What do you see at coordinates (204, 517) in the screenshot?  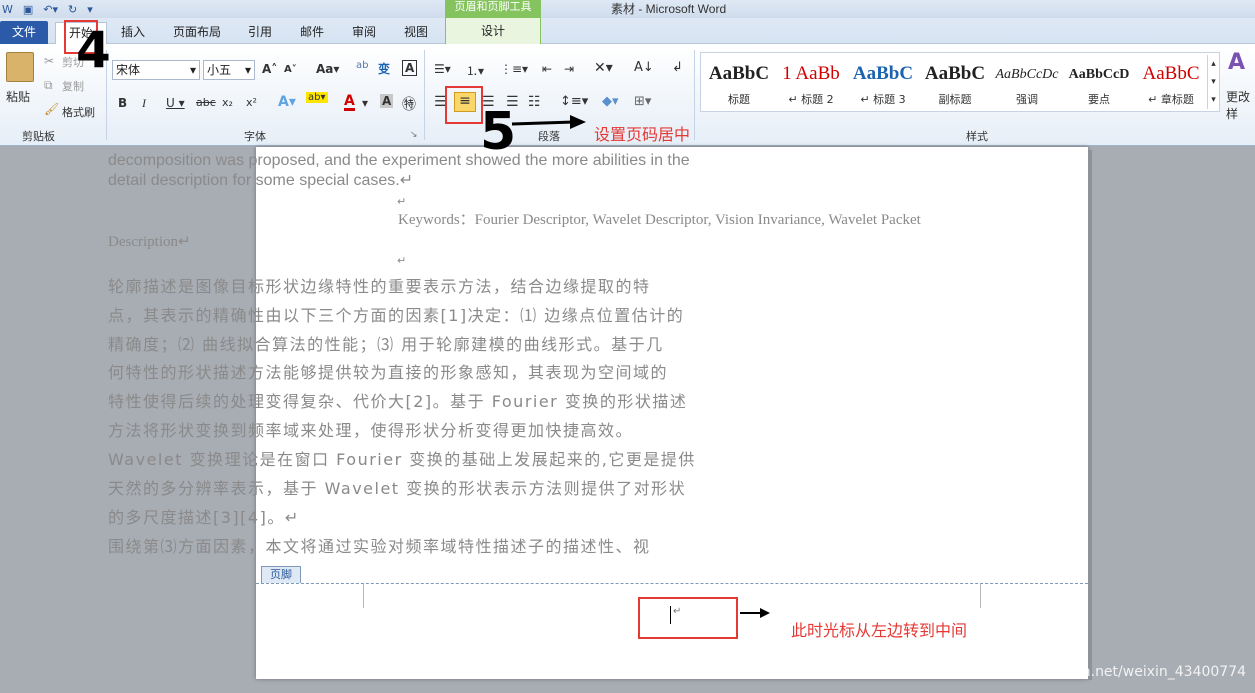 I see `body-line: 的多尺度描述[3][4]。↵` at bounding box center [204, 517].